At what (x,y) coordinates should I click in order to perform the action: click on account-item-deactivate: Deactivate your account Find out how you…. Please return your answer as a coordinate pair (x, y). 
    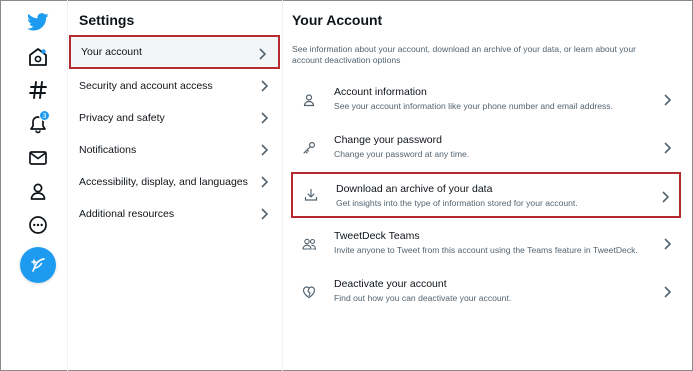
    Looking at the image, I should click on (486, 292).